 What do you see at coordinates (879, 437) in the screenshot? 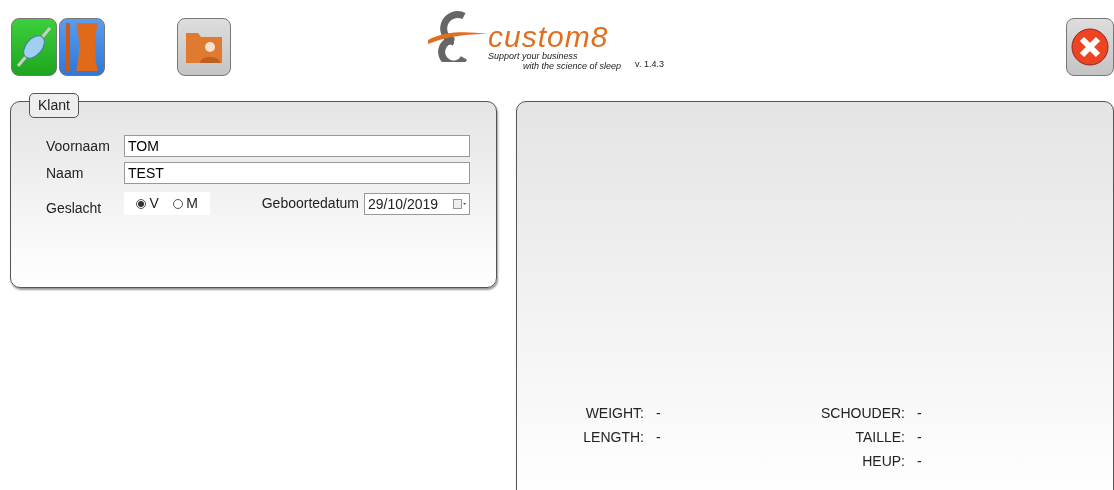
I see `measure-label: TAILLE:` at bounding box center [879, 437].